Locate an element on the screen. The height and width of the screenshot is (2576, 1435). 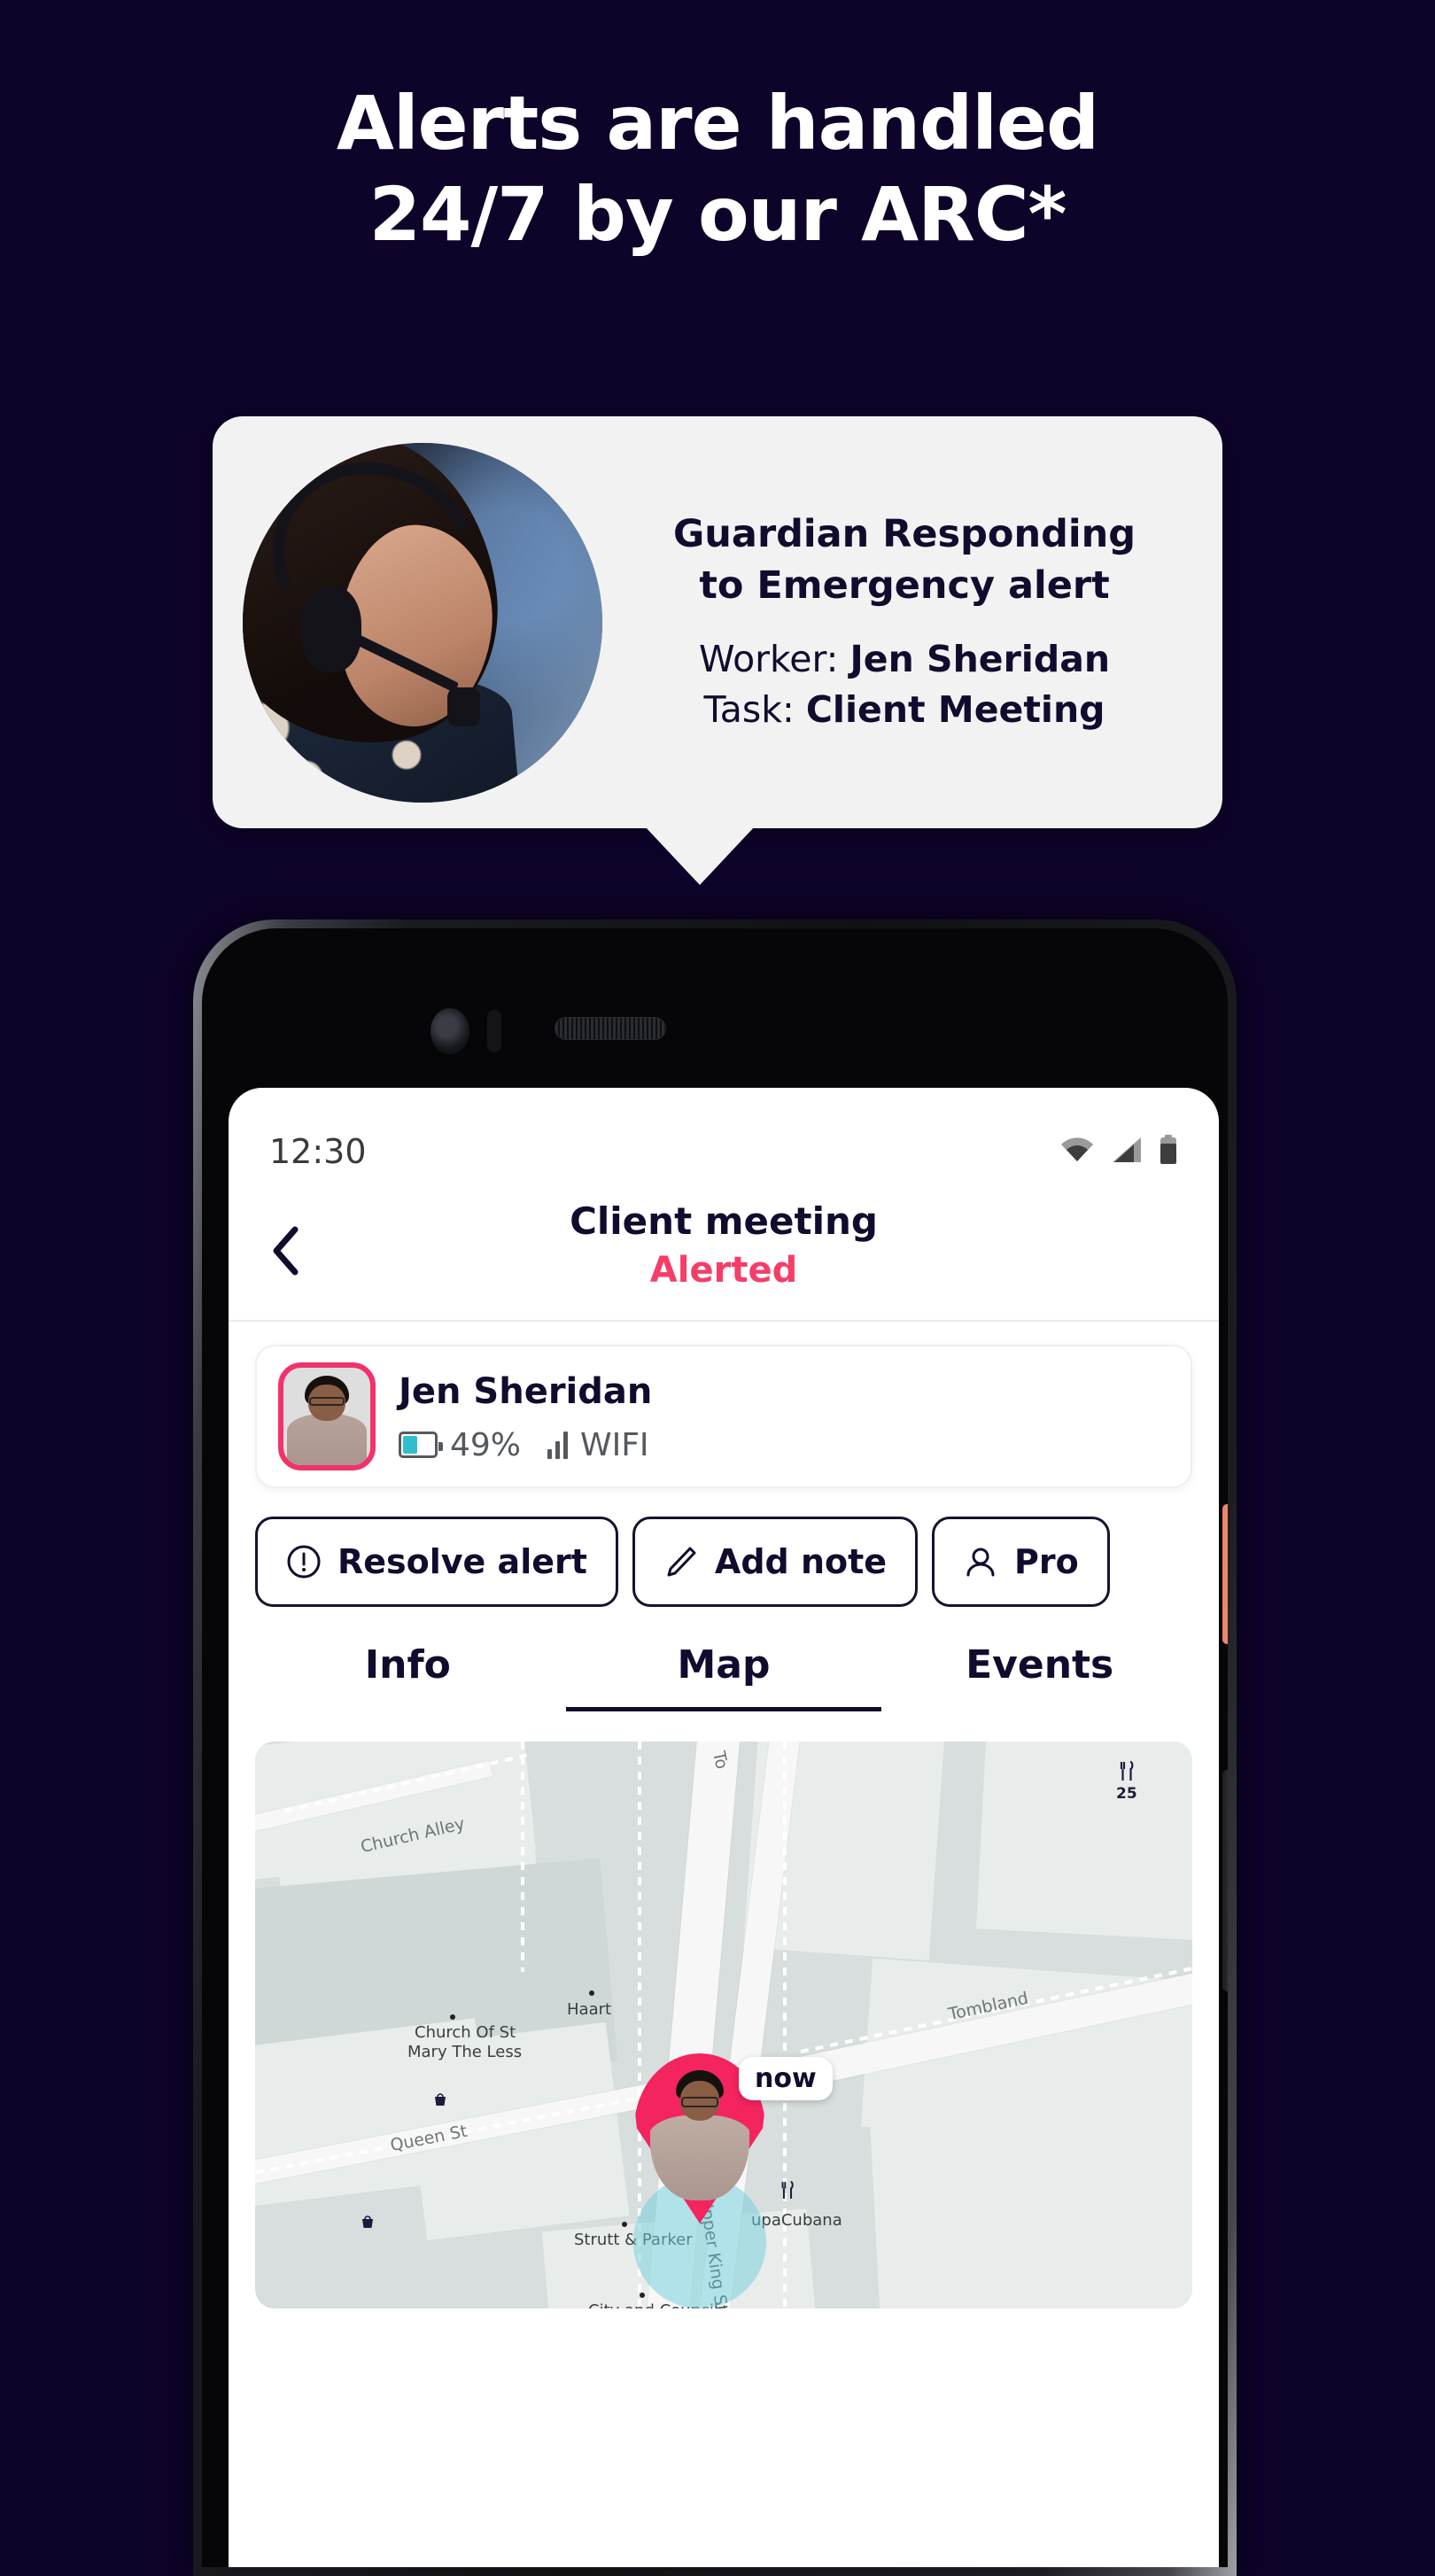
signal-strength-icon is located at coordinates (558, 1445).